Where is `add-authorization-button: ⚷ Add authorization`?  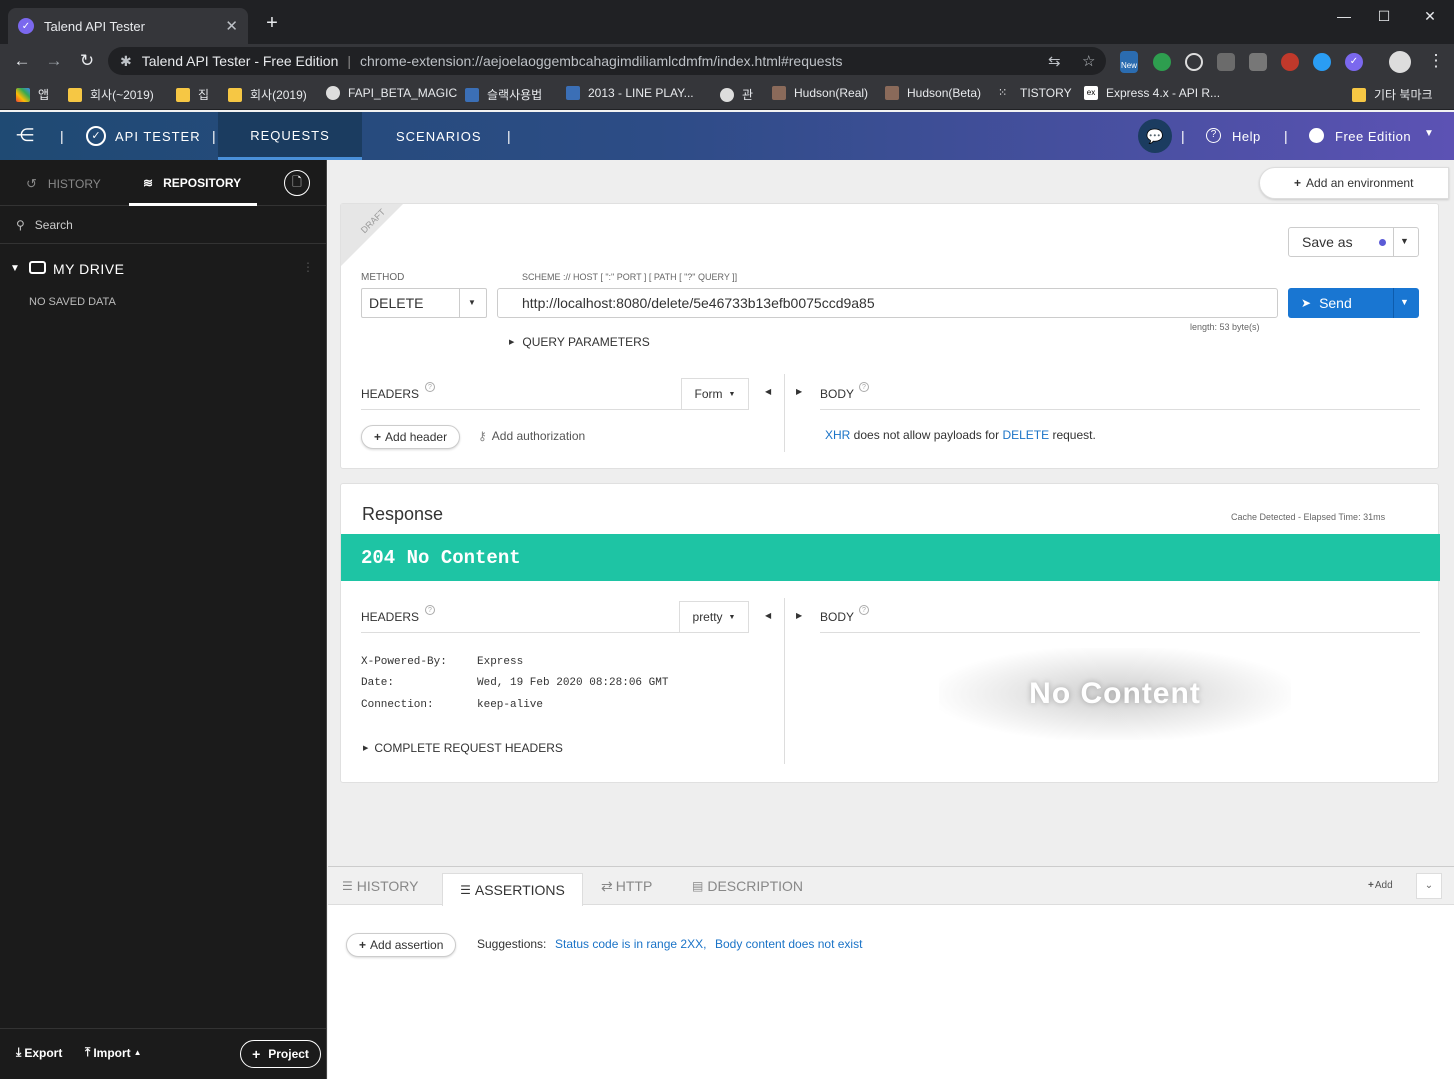
add-authorization-button: ⚷ Add authorization is located at coordinates (531, 436).